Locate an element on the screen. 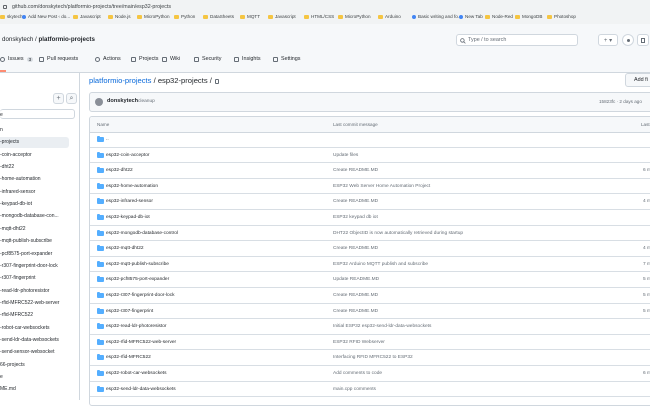 This screenshot has height=406, width=650. bookmark-item: Node-Red is located at coordinates (499, 16).